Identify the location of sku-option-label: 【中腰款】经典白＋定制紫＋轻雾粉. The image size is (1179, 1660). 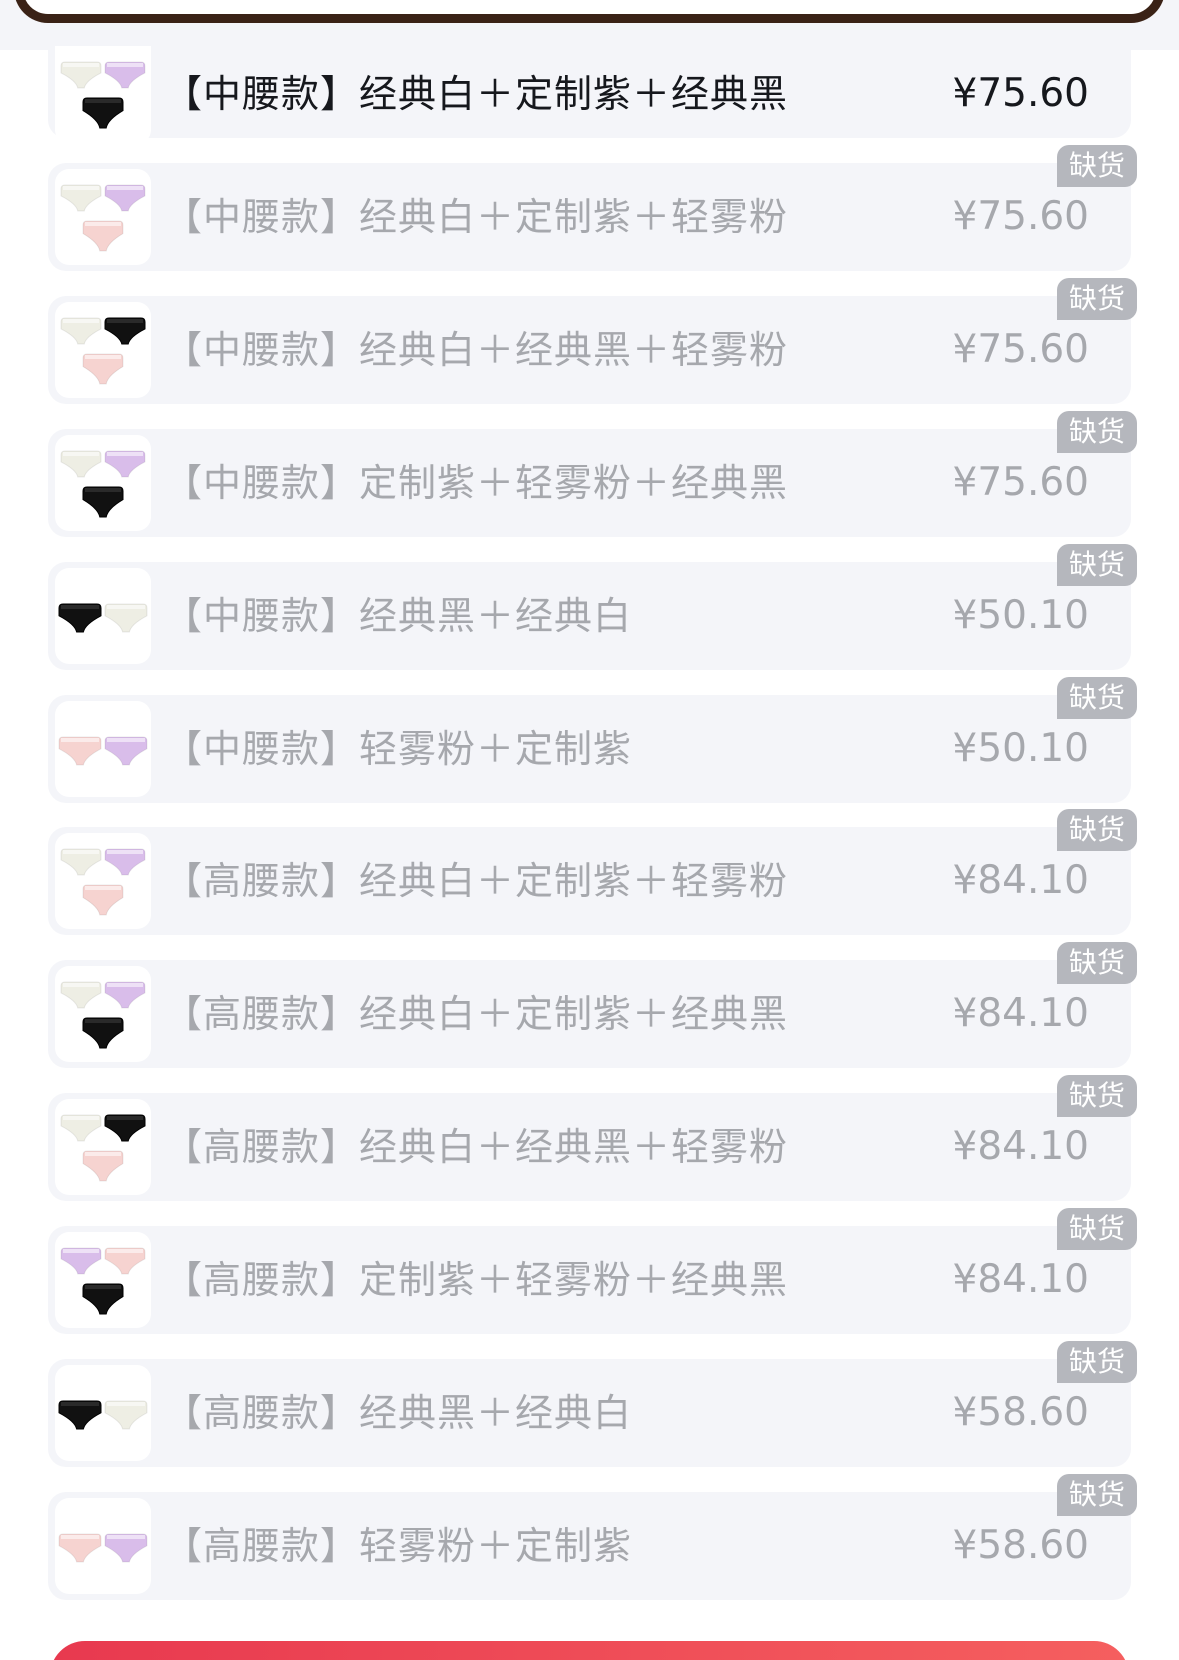
(476, 217).